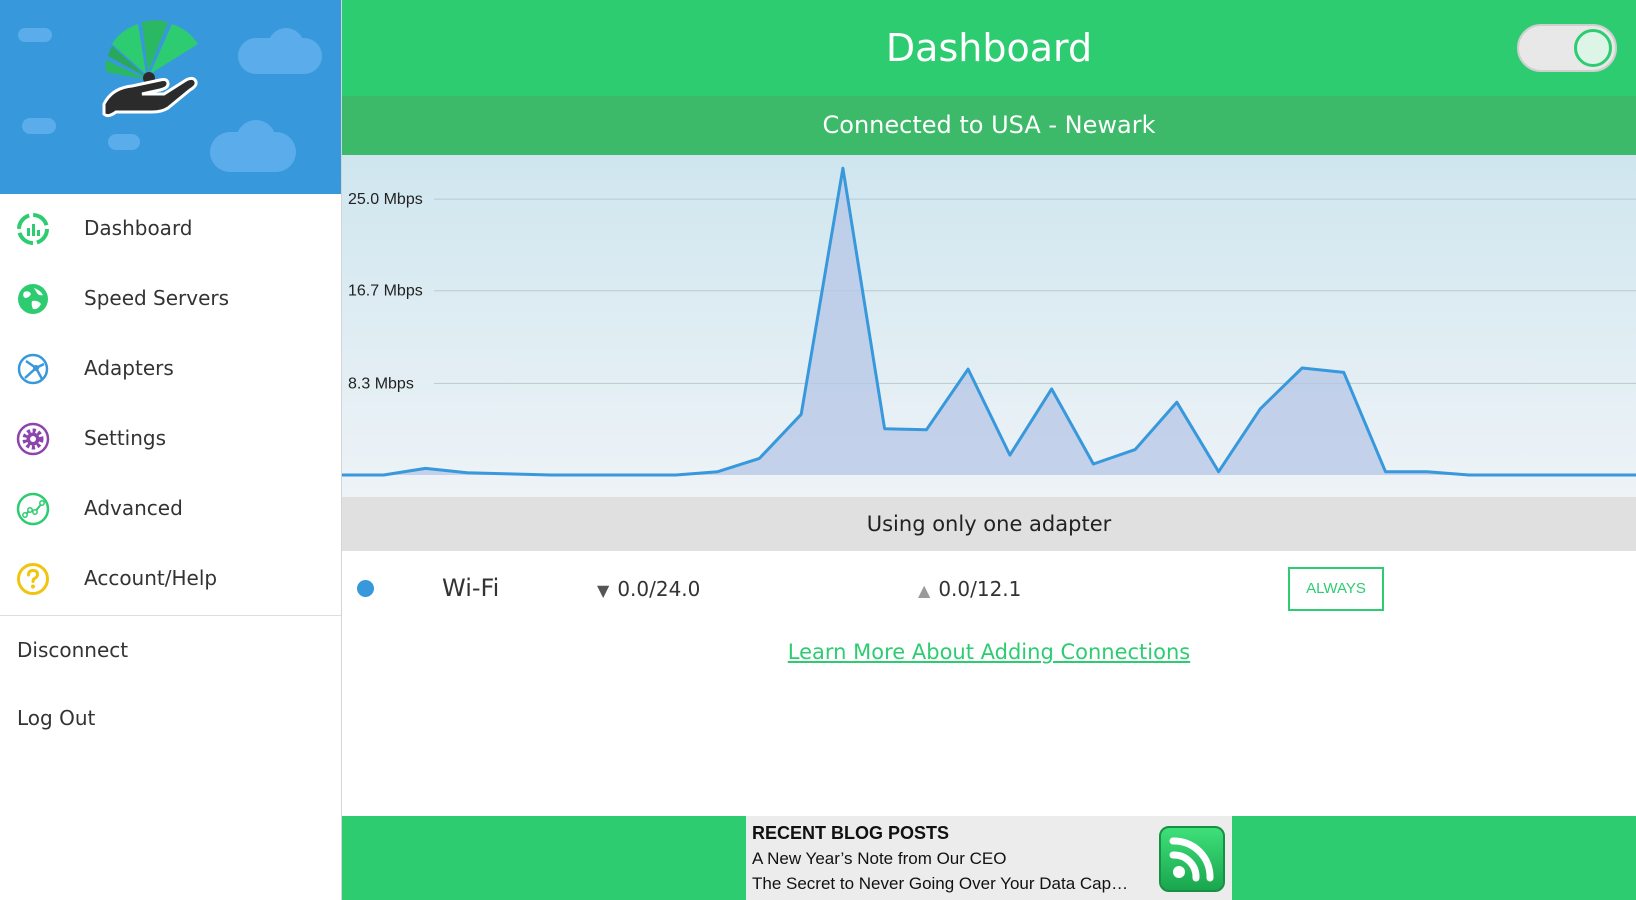 The width and height of the screenshot is (1636, 900). Describe the element at coordinates (33, 299) in the screenshot. I see `globe-icon` at that location.